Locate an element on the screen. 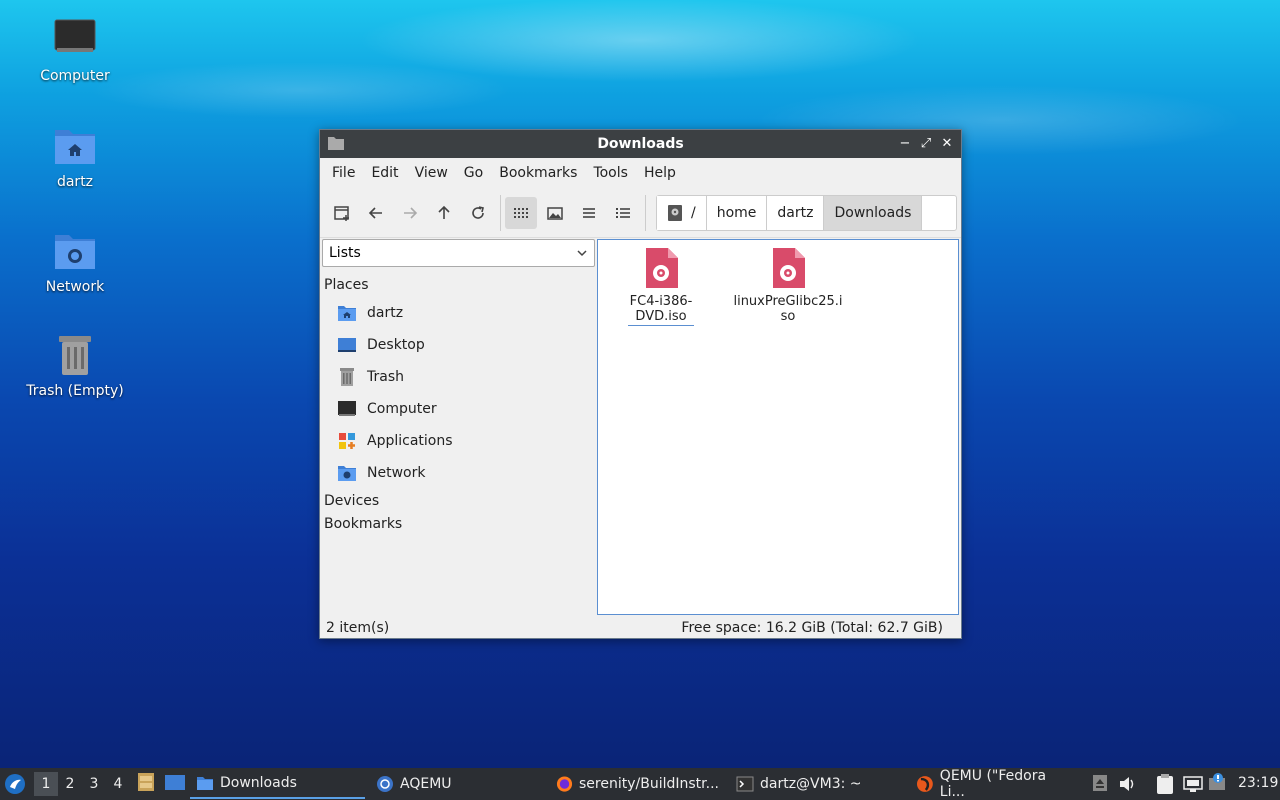 Image resolution: width=1280 pixels, height=800 pixels. qemu-icon is located at coordinates (924, 784).